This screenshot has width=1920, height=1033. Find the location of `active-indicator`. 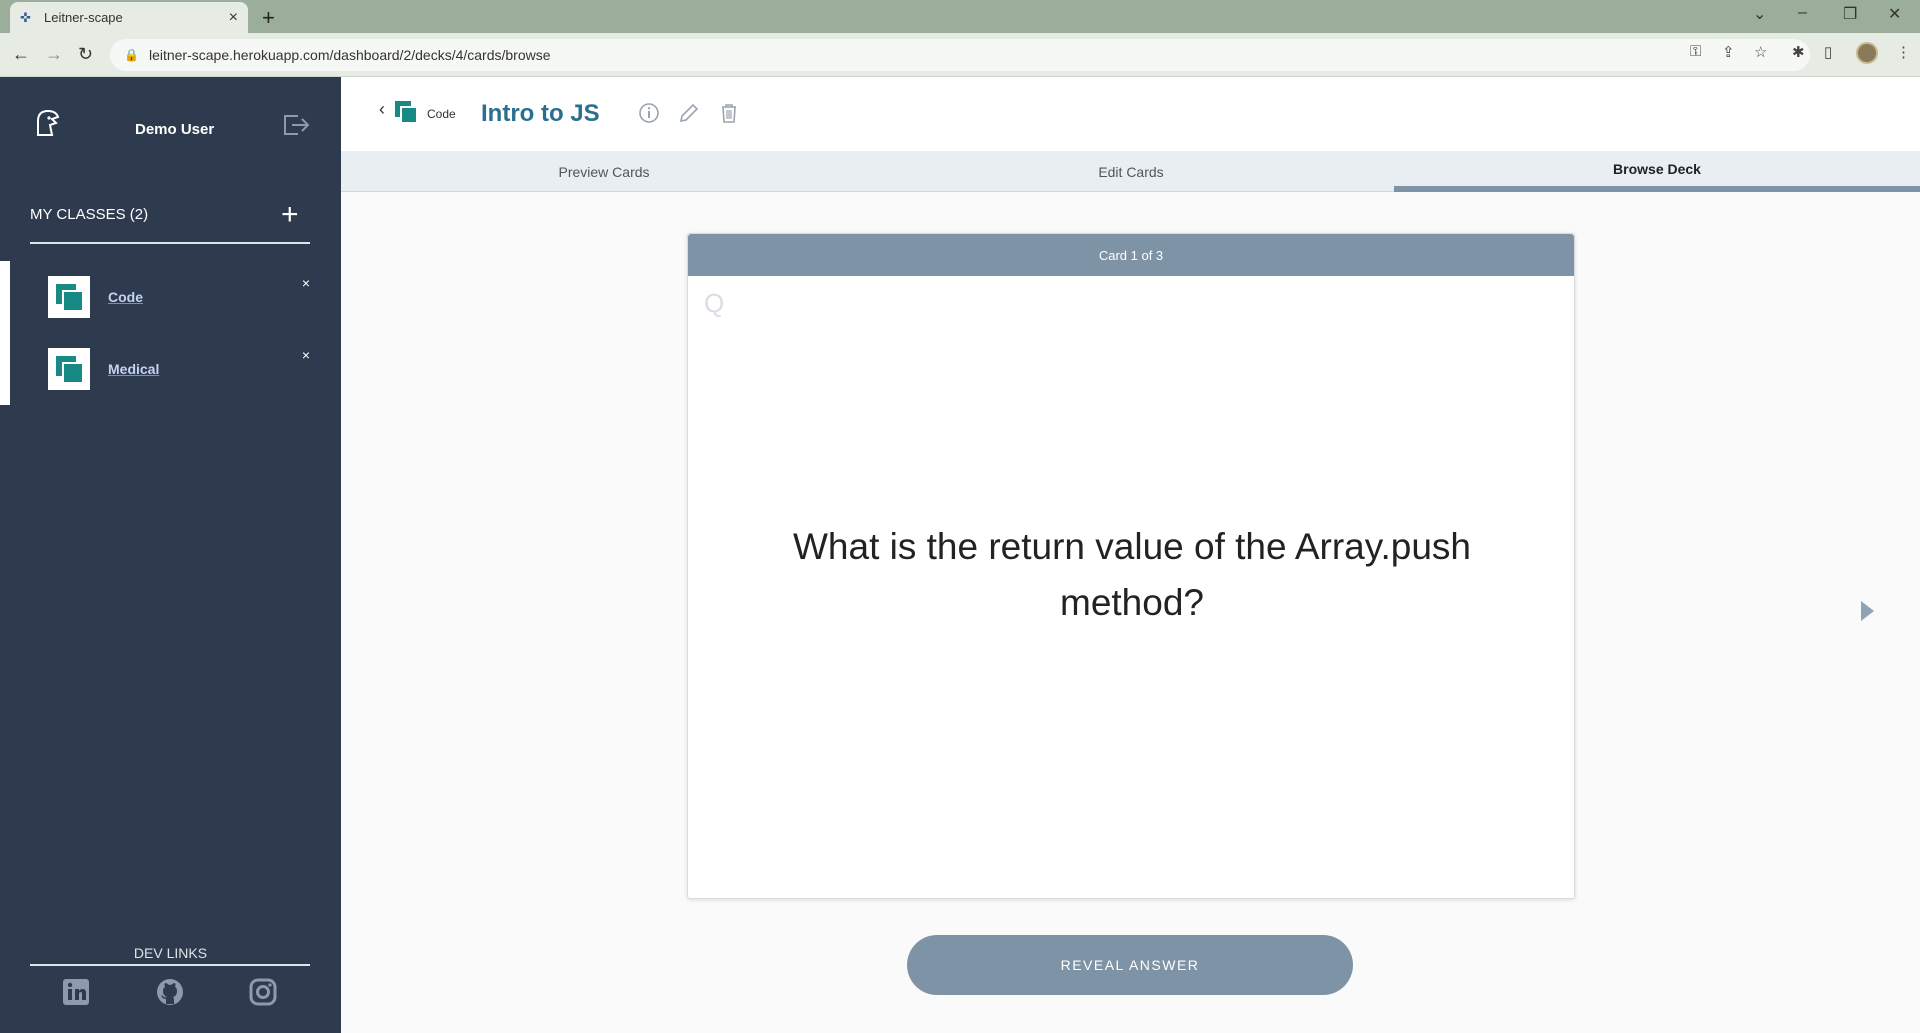

active-indicator is located at coordinates (5, 333).